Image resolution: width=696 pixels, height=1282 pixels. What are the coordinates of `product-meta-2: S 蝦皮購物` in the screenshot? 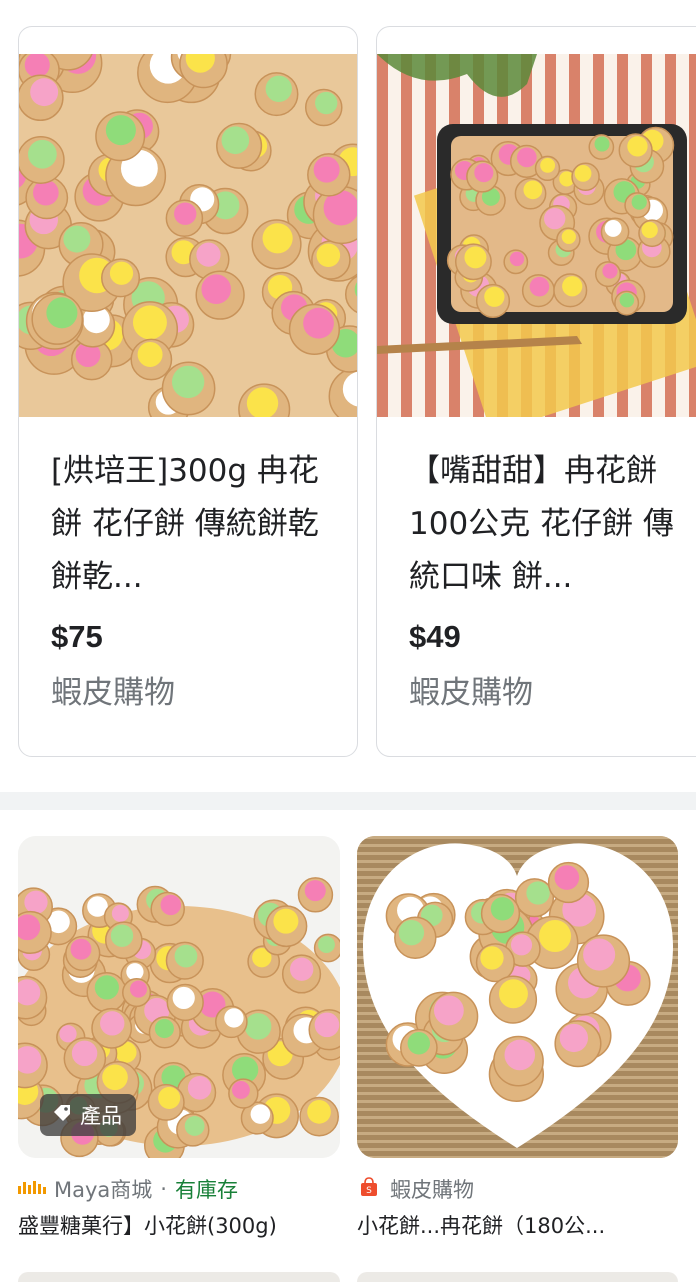 It's located at (417, 1189).